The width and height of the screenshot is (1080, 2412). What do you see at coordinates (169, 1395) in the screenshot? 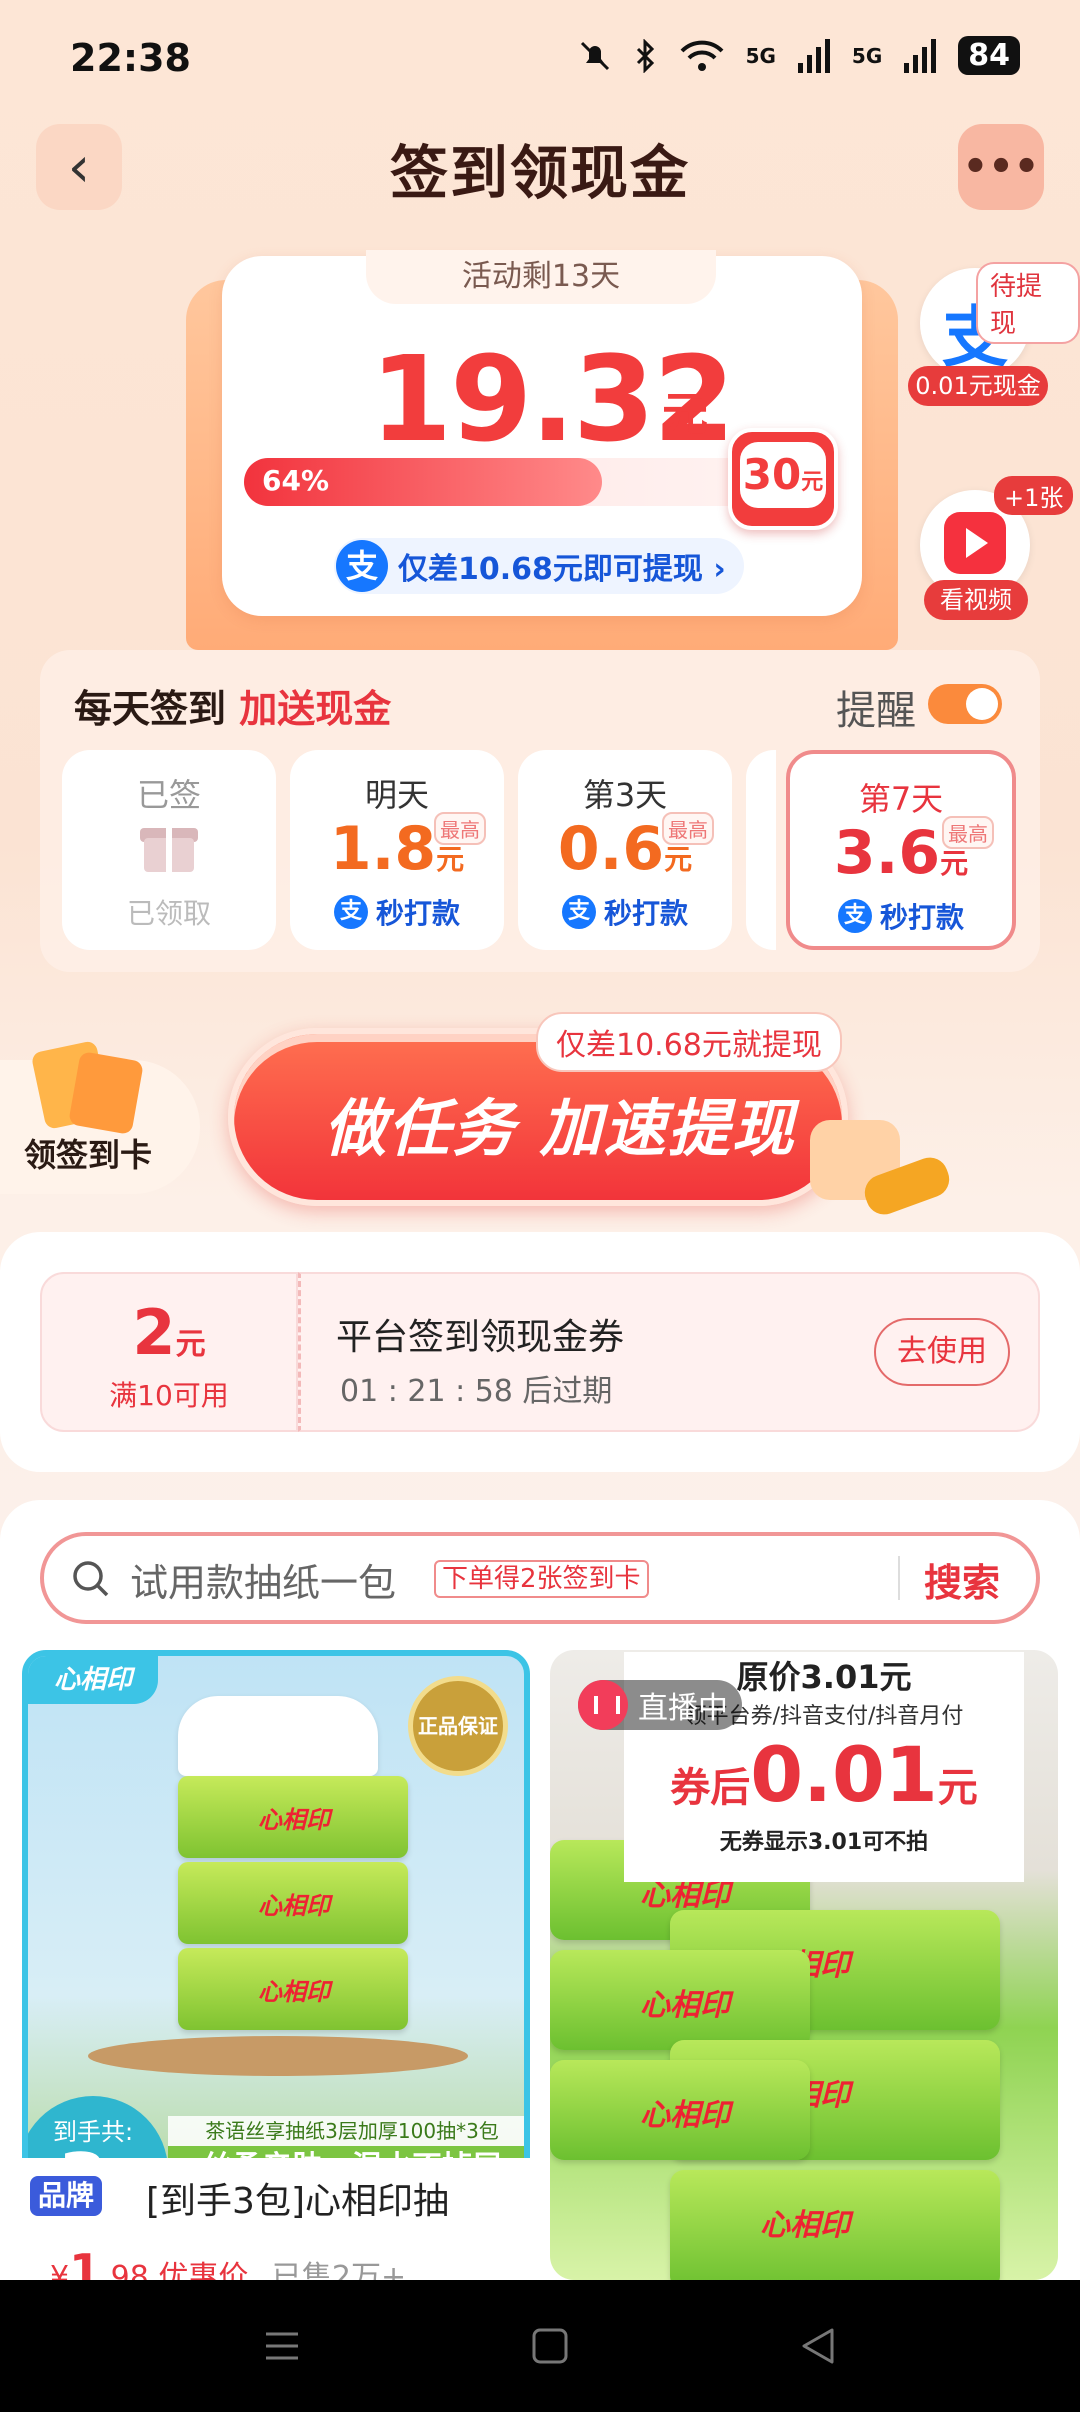
I see `coupon-condition: 满10可用` at bounding box center [169, 1395].